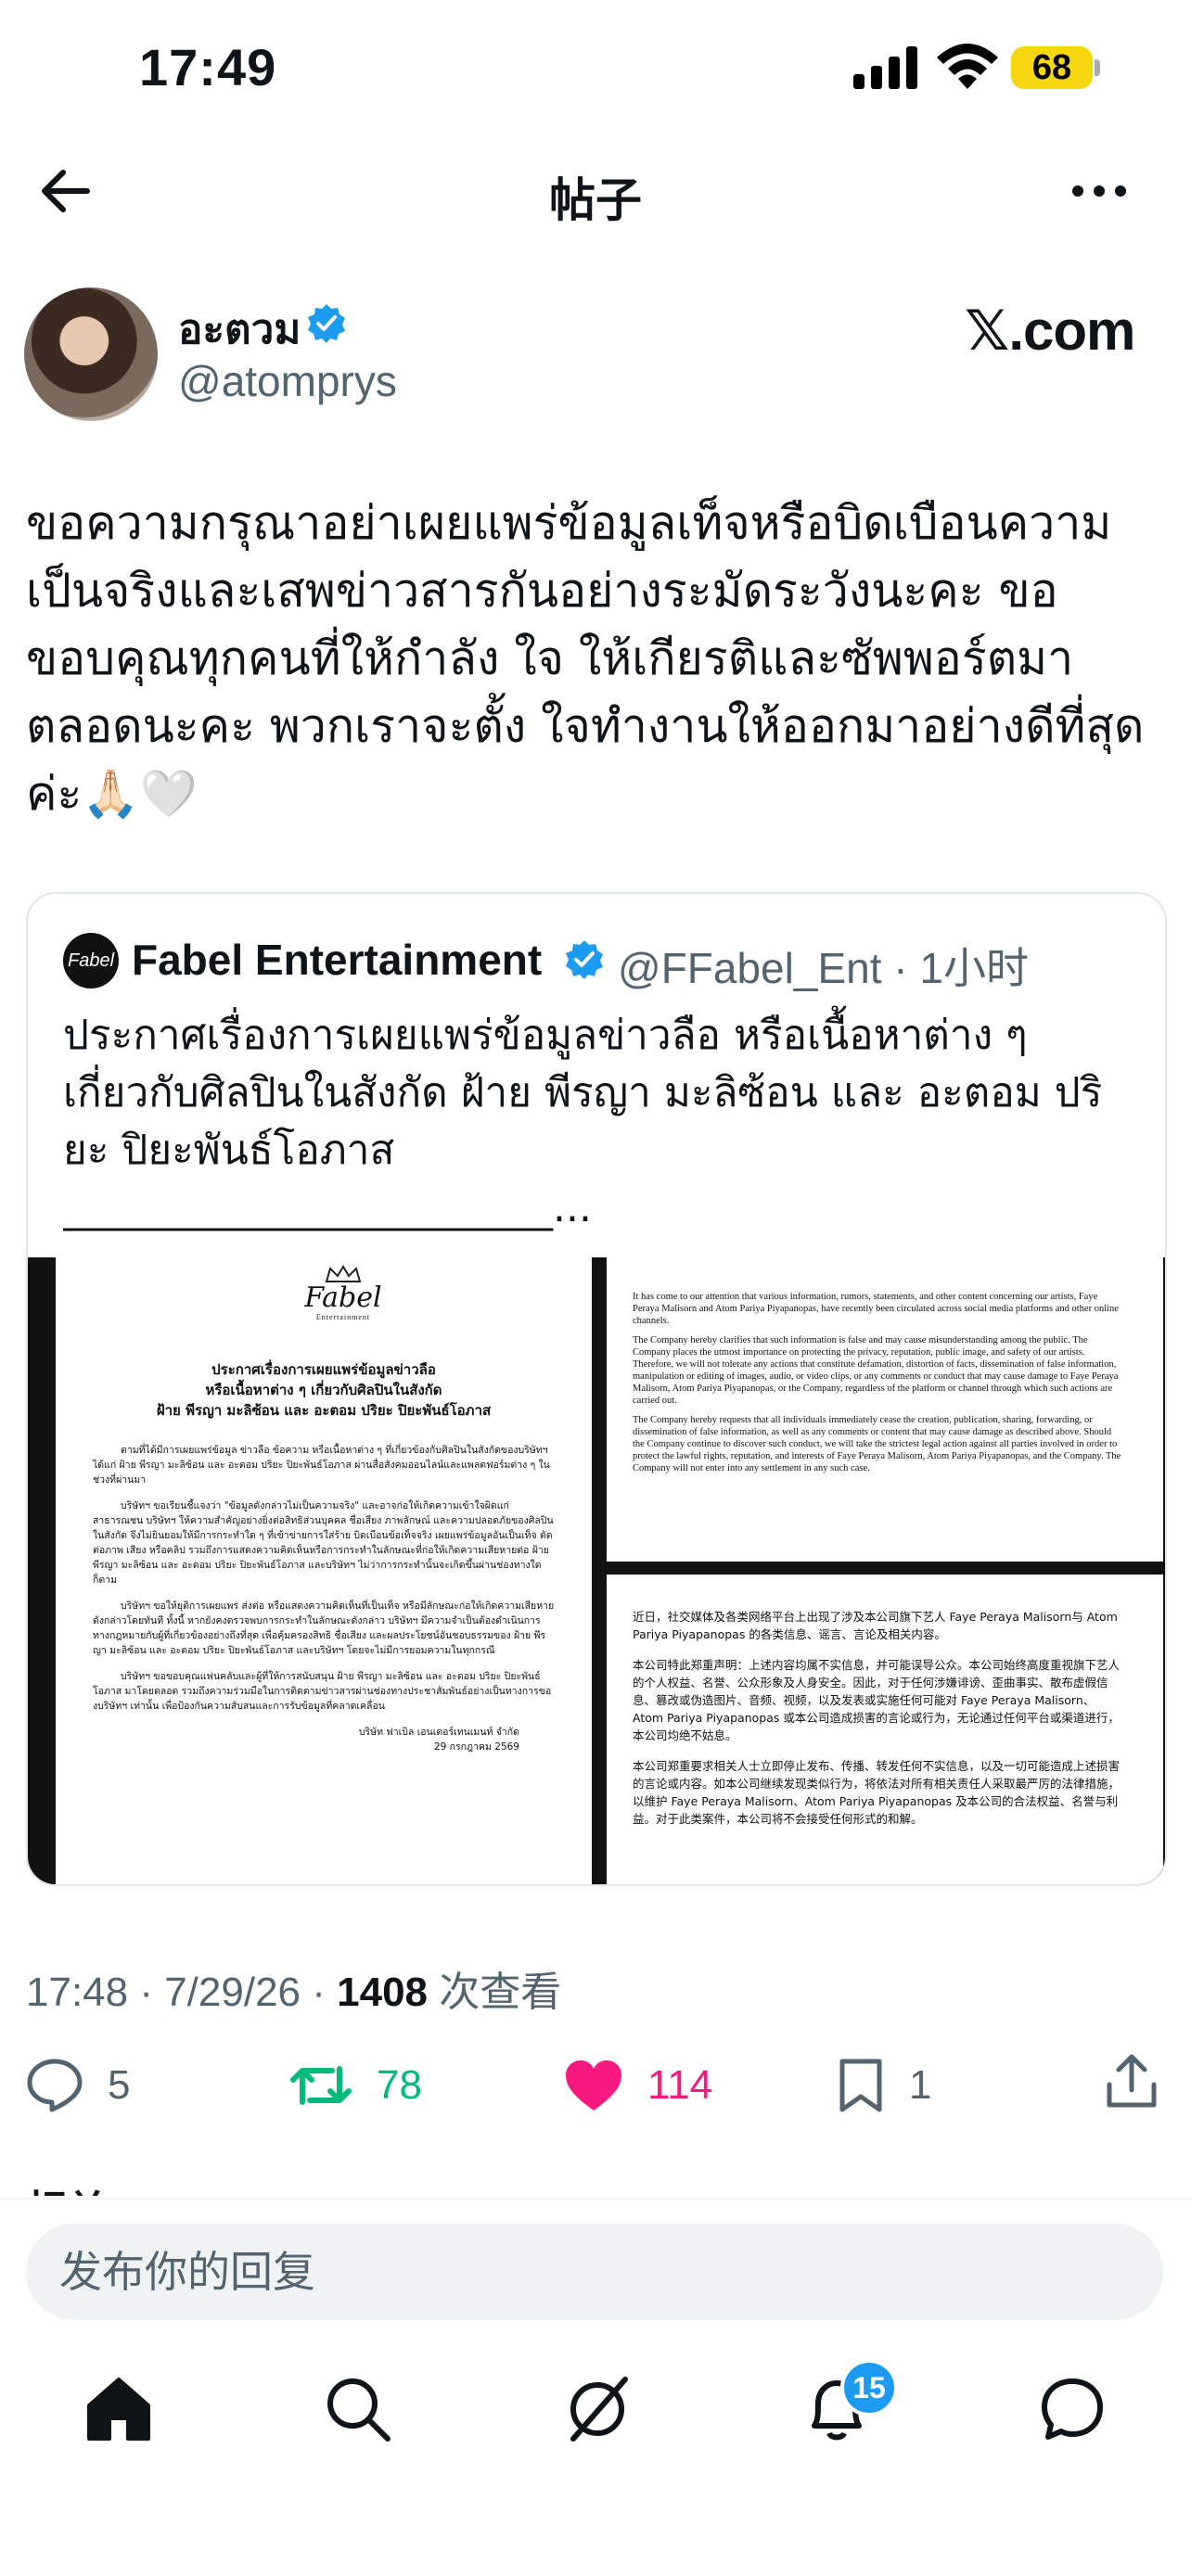 This screenshot has width=1191, height=2576. What do you see at coordinates (323, 1370) in the screenshot?
I see `doc-title-line: ประกาศเรื่องการเผยแพร่ข้อมูลข่าวลือ` at bounding box center [323, 1370].